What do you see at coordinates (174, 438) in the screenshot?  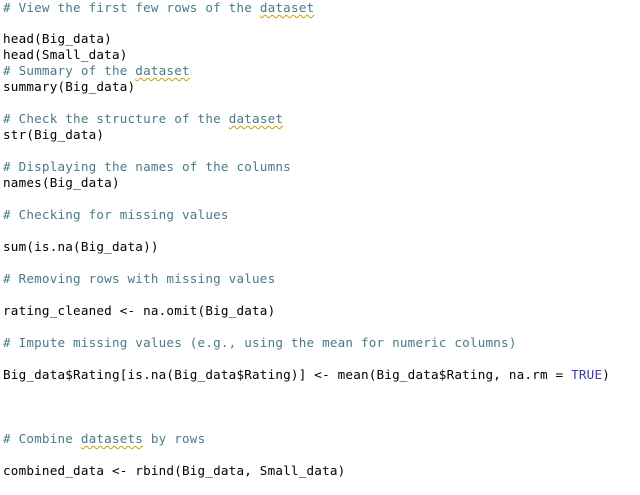 I see `comment-text-tail: by rows` at bounding box center [174, 438].